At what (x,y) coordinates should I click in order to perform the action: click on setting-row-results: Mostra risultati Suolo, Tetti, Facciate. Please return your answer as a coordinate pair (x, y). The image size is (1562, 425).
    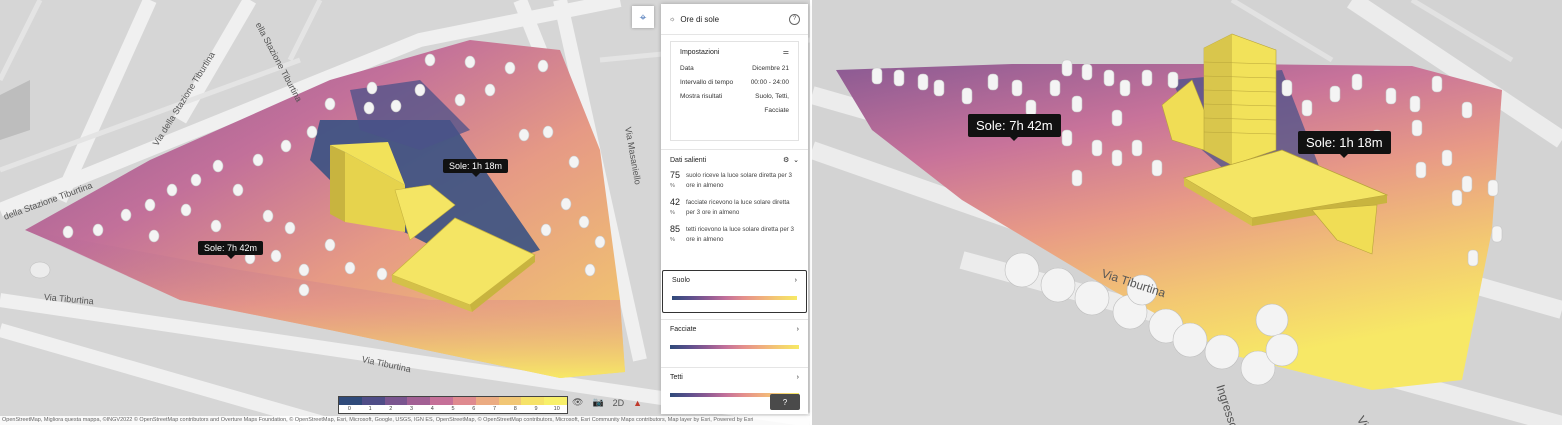
    Looking at the image, I should click on (734, 105).